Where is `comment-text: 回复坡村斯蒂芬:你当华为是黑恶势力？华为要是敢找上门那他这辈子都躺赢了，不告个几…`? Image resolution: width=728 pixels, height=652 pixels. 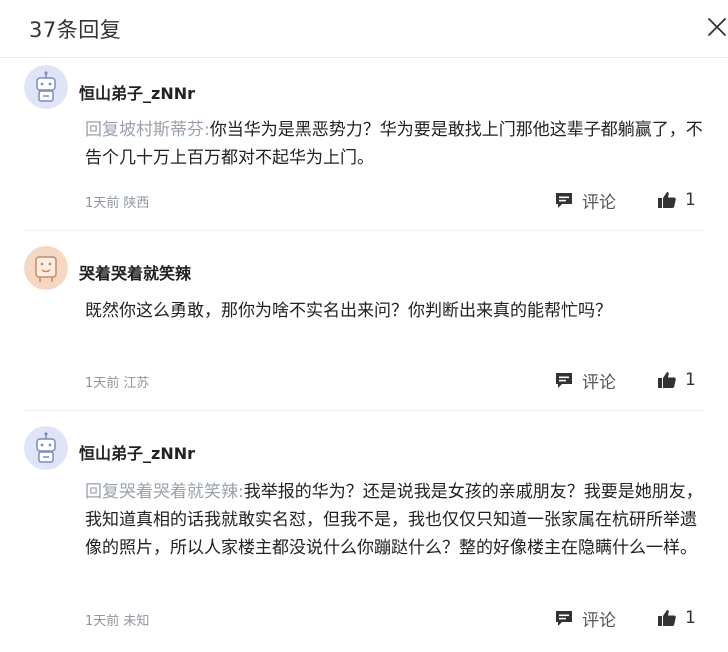
comment-text: 回复坡村斯蒂芬:你当华为是黑恶势力？华为要是敢找上门那他这辈子都躺赢了，不告个几… is located at coordinates (395, 144).